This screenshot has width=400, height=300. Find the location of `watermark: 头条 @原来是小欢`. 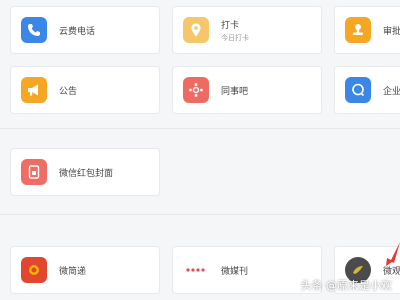

watermark: 头条 @原来是小欢 is located at coordinates (346, 285).